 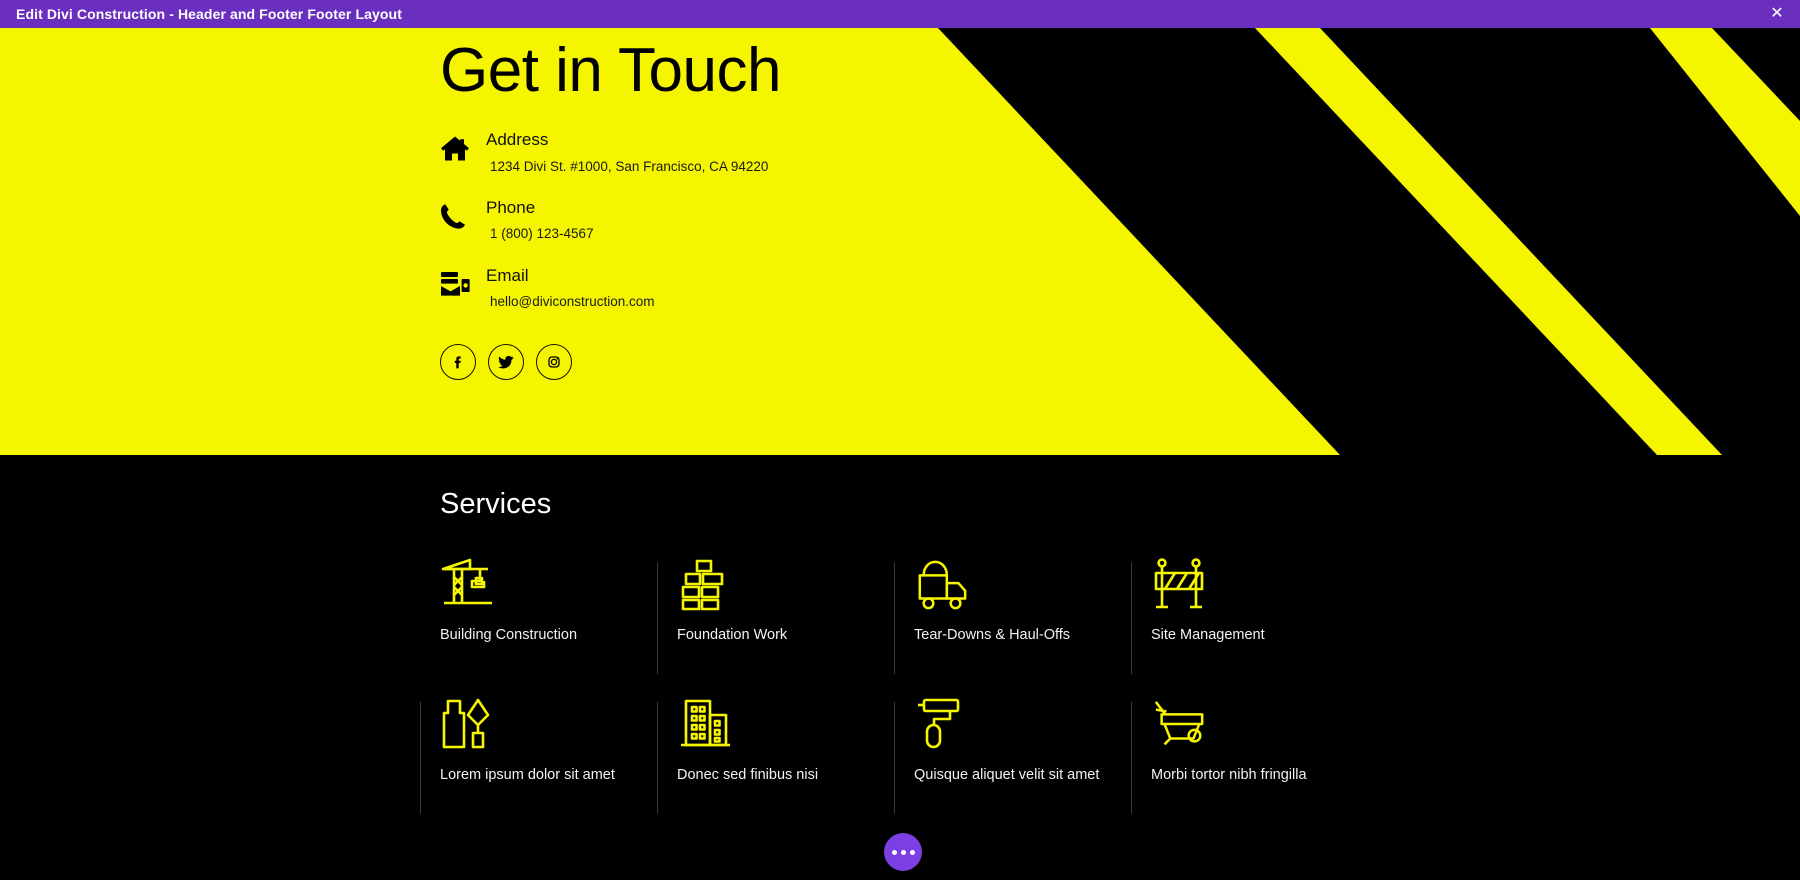 I want to click on dump-truck-icon, so click(x=942, y=585).